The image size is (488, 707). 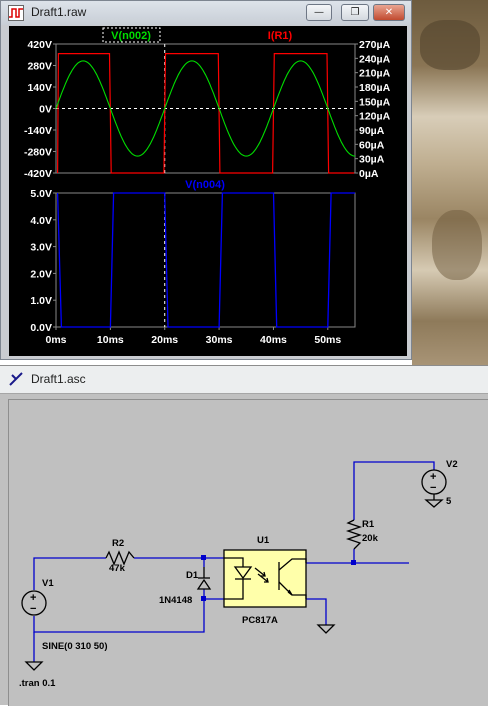 I want to click on u1-optocoupler, so click(x=265, y=578).